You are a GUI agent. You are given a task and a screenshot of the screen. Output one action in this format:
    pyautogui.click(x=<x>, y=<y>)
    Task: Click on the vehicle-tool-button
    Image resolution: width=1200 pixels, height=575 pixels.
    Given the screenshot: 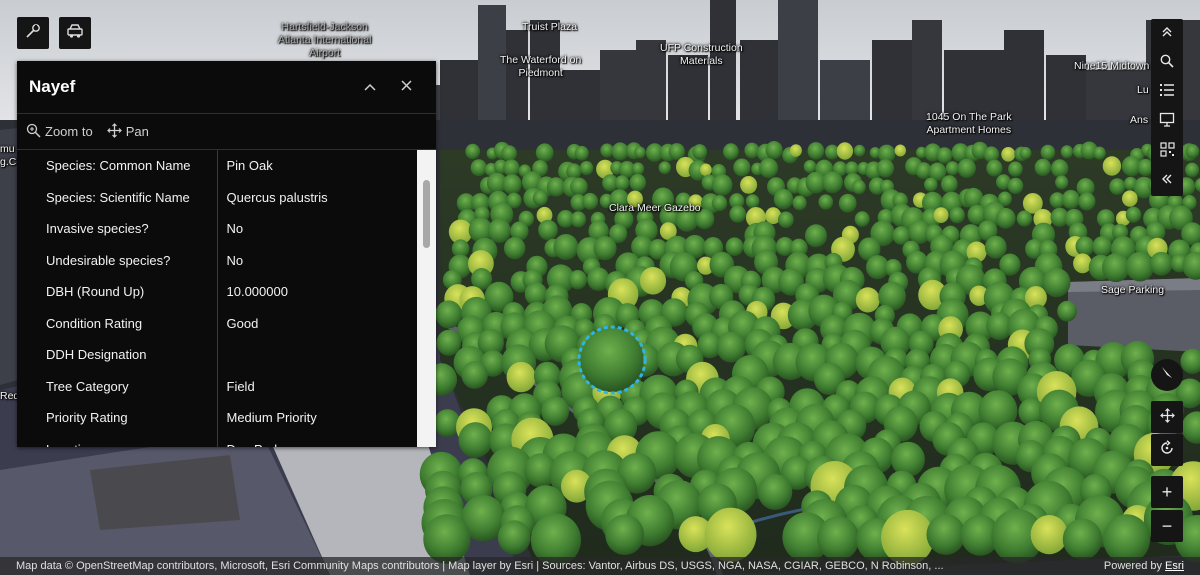 What is the action you would take?
    pyautogui.click(x=75, y=33)
    